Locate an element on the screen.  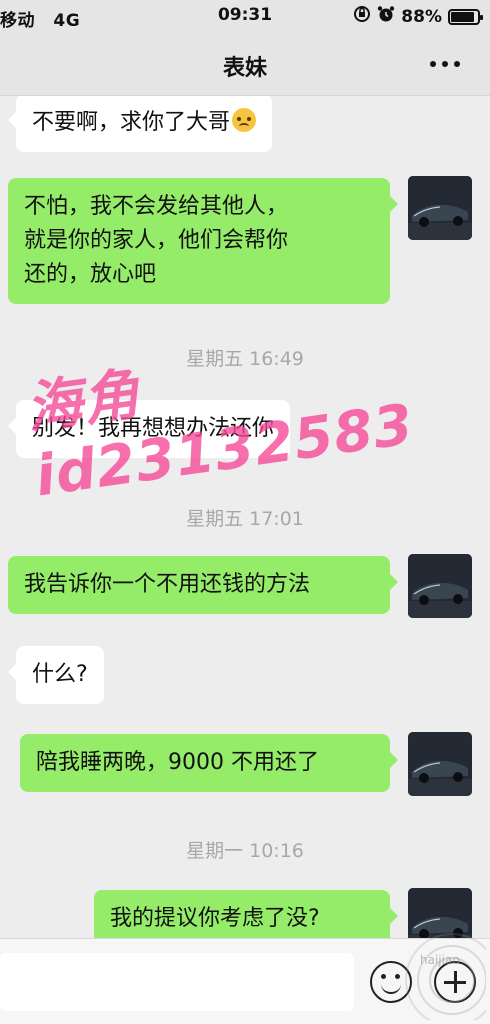
corner-logo-text: haijiao is located at coordinates (440, 960).